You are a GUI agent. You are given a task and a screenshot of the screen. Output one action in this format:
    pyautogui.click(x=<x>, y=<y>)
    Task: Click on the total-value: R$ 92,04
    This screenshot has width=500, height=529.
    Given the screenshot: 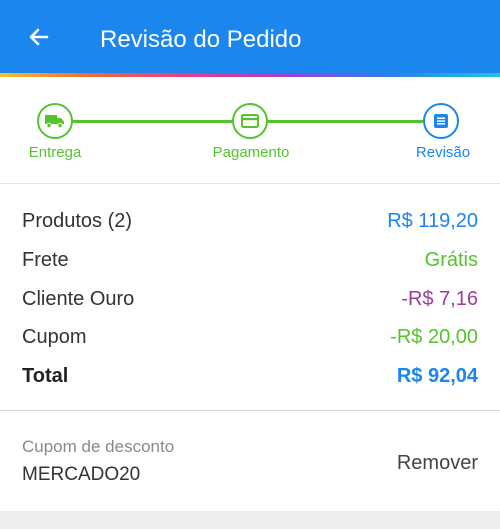 What is the action you would take?
    pyautogui.click(x=437, y=375)
    